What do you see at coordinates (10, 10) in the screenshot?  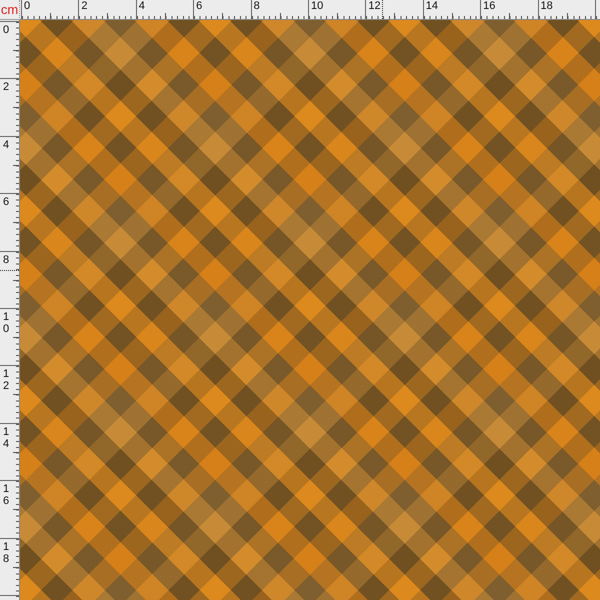 I see `ruler-unit-label: cm` at bounding box center [10, 10].